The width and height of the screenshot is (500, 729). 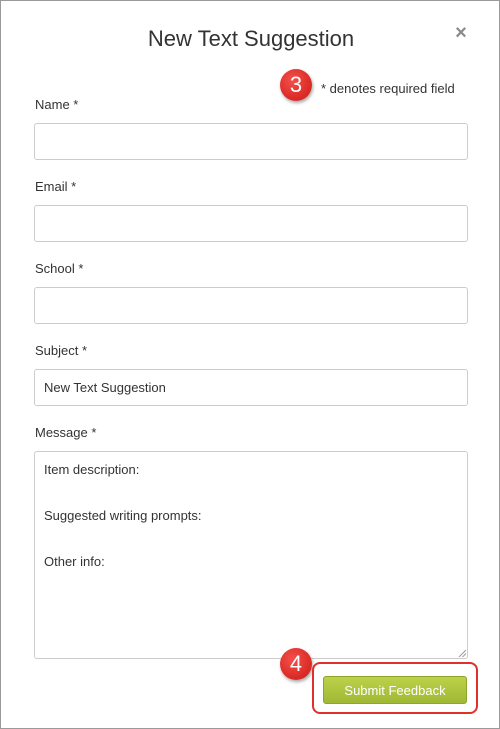 I want to click on message-line-other-info: Other info:, so click(x=74, y=561).